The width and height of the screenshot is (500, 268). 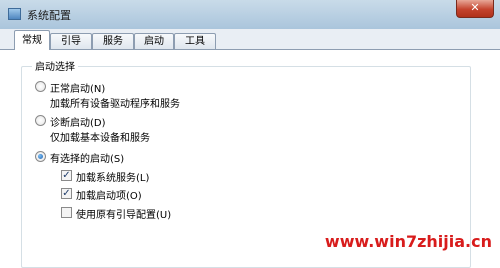 I want to click on startup-selection-legend: 启动选择, so click(x=55, y=65).